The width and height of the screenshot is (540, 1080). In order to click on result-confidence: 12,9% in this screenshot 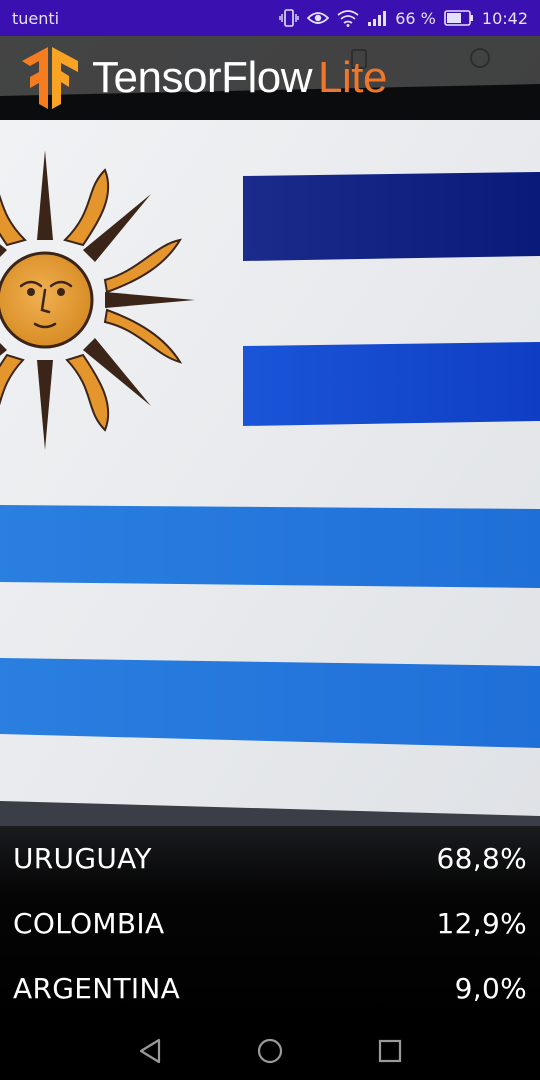, I will do `click(481, 923)`.